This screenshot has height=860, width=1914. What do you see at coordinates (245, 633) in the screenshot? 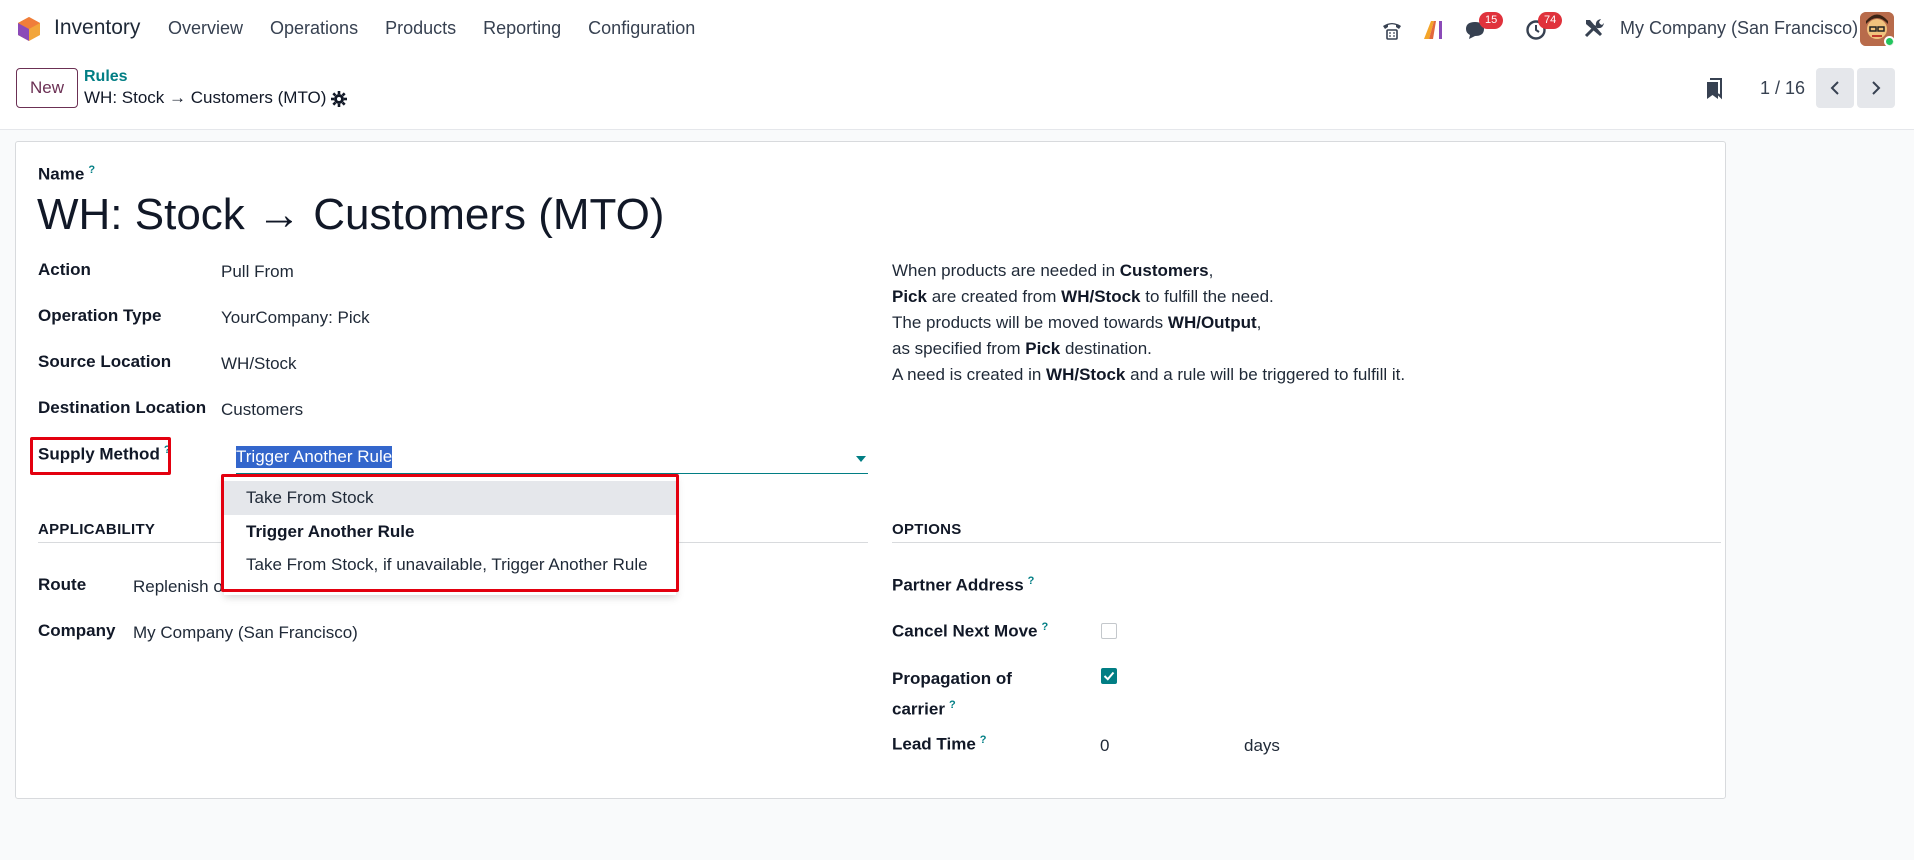
I see `company-value: My Company (San Francisco)` at bounding box center [245, 633].